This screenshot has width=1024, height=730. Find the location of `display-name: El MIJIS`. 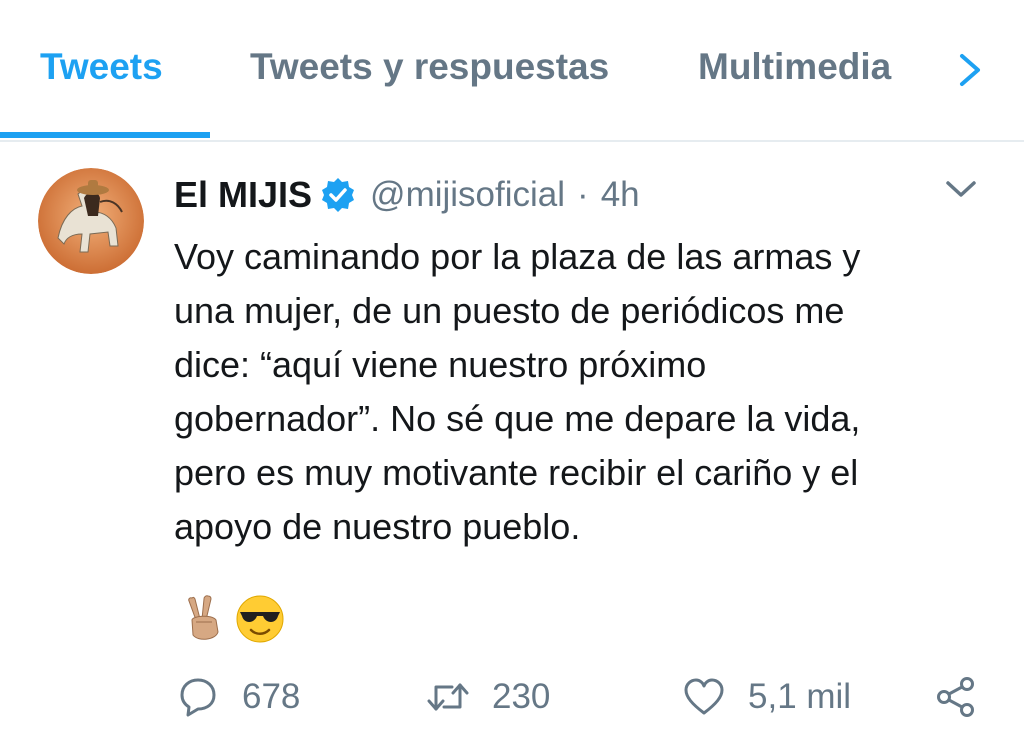

display-name: El MIJIS is located at coordinates (243, 195).